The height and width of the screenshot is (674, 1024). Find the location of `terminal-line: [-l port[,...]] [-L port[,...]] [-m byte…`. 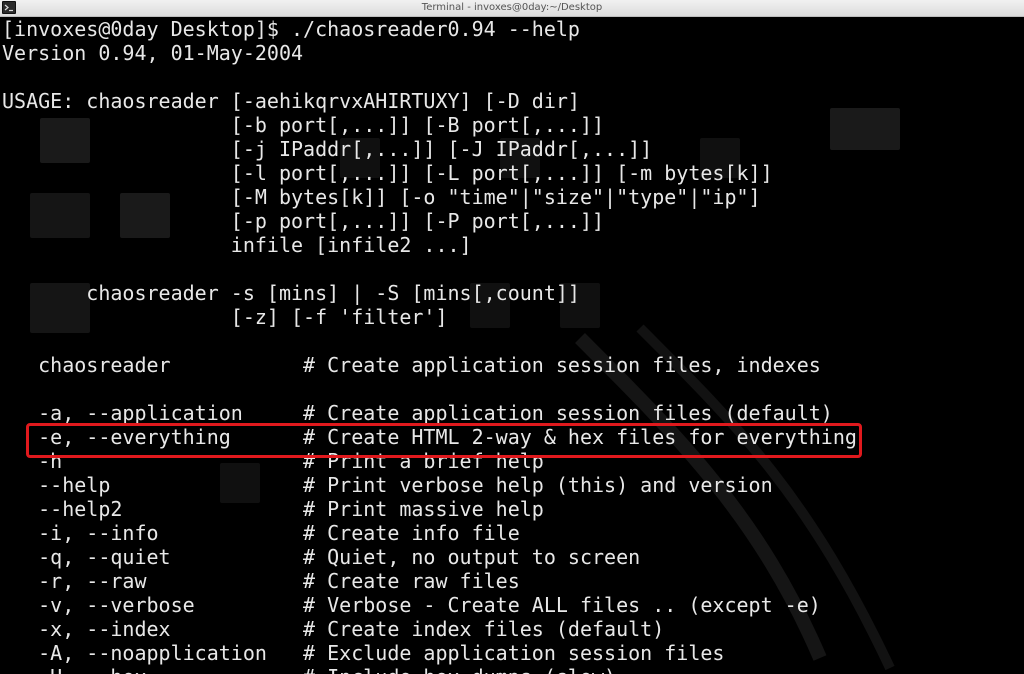

terminal-line: [-l port[,...]] [-L port[,...]] [-m byte… is located at coordinates (387, 173).